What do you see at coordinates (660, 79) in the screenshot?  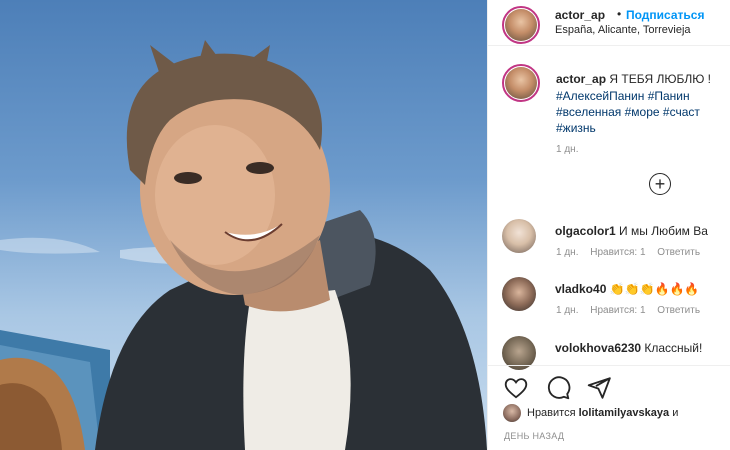 I see `caption-text: Я ТЕБЯ ЛЮБЛЮ !` at bounding box center [660, 79].